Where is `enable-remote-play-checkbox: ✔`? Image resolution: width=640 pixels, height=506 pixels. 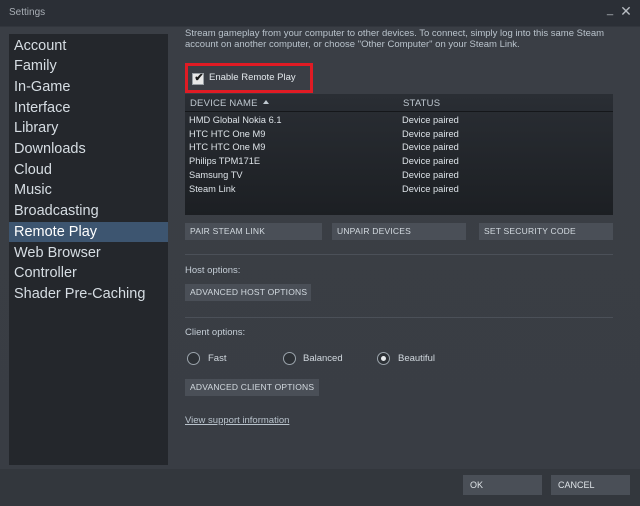 enable-remote-play-checkbox: ✔ is located at coordinates (198, 78).